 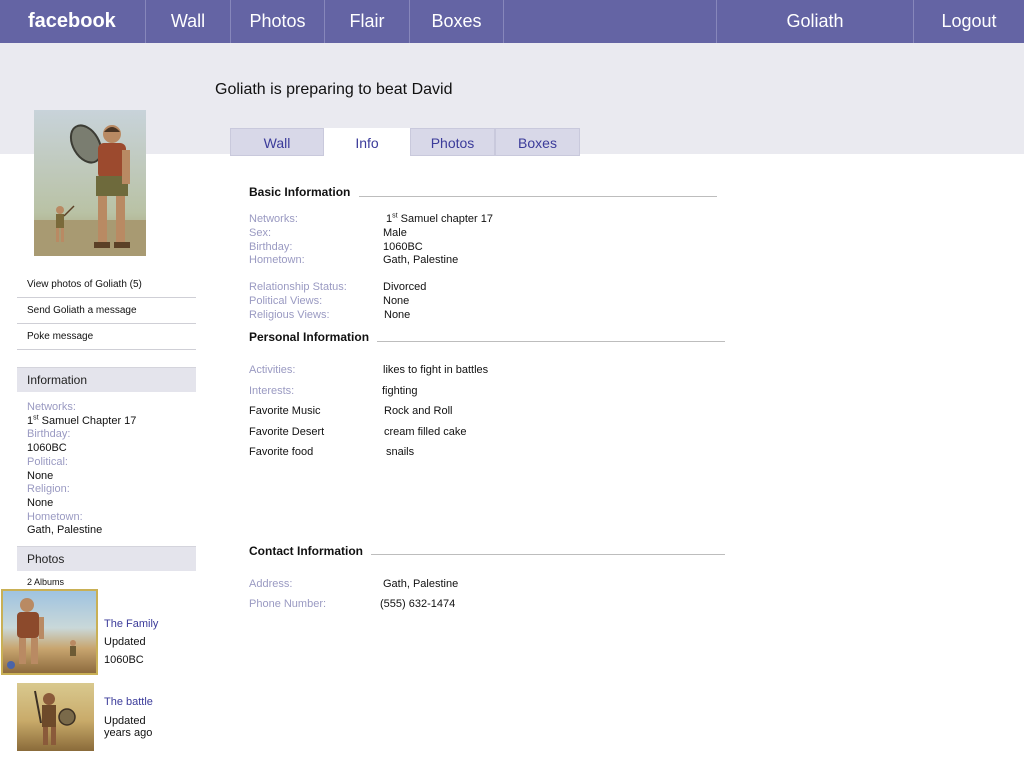 I want to click on religion-label: Religion:, so click(x=48, y=489).